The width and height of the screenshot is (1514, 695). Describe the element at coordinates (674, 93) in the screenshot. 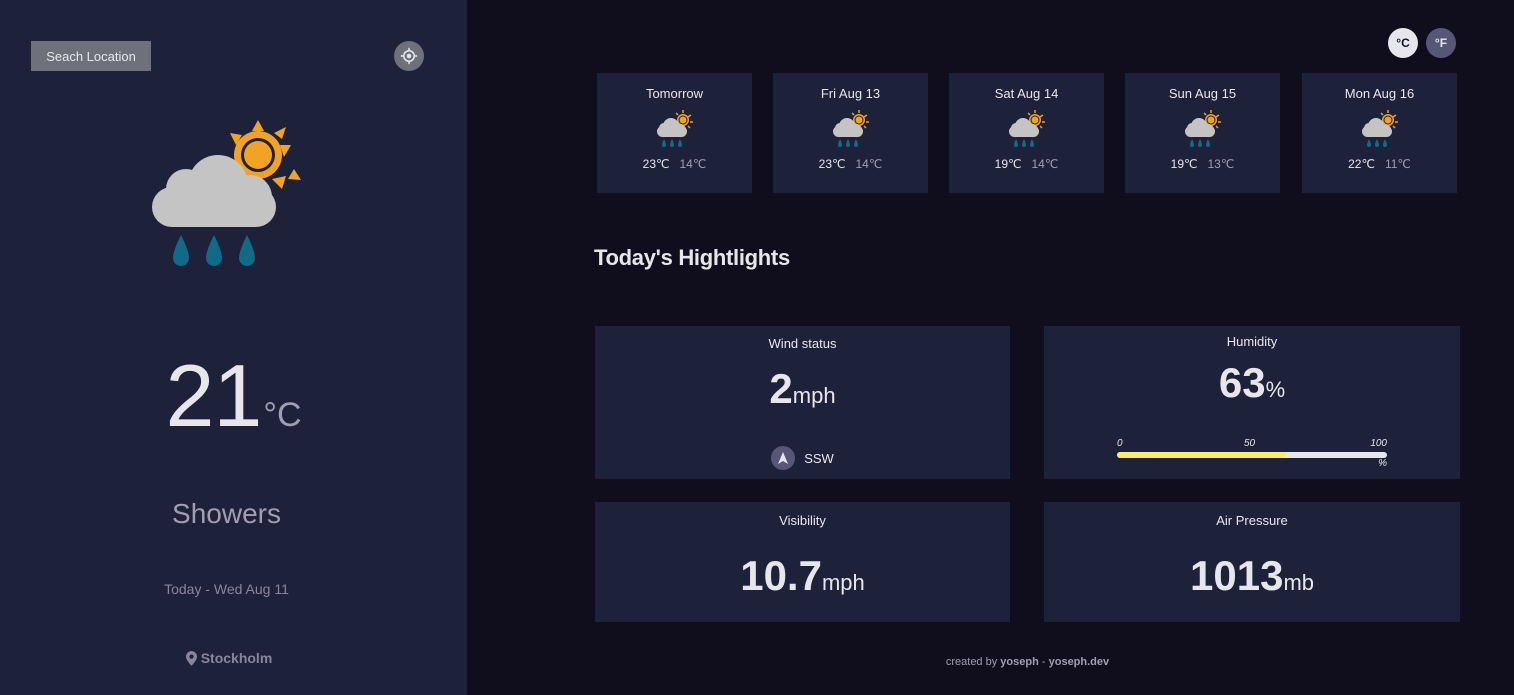

I see `forecast-day: Tomorrow` at that location.